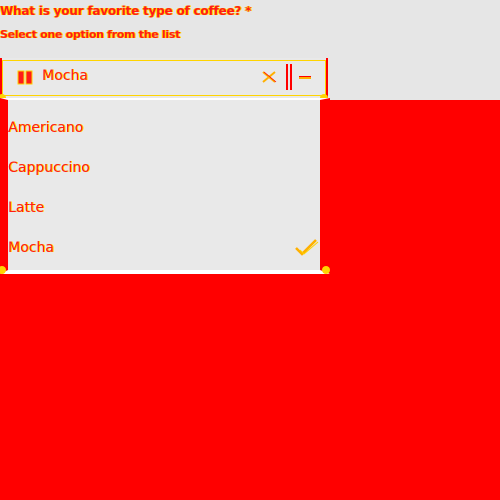 The height and width of the screenshot is (500, 500). I want to click on question-subtitle: Select one option from the list, so click(90, 34).